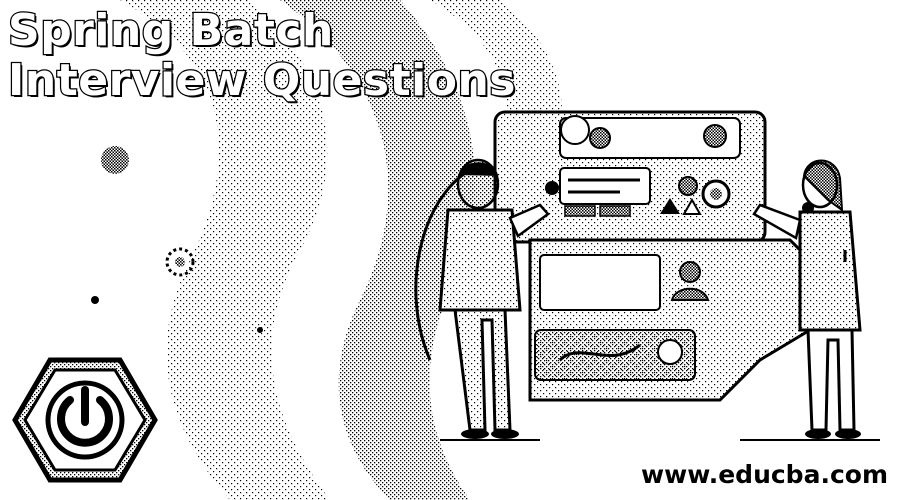 The height and width of the screenshot is (500, 900). What do you see at coordinates (764, 474) in the screenshot?
I see `site-url: www.educba.com` at bounding box center [764, 474].